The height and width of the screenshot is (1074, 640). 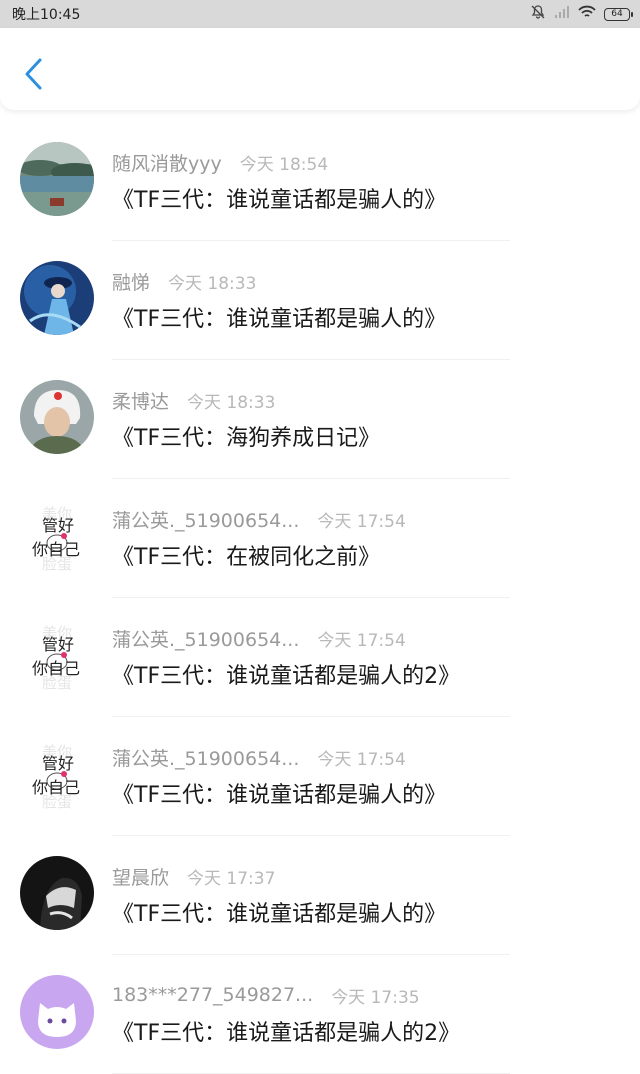 I want to click on work-title: 《TF三代：在被同化之前》, so click(x=246, y=555).